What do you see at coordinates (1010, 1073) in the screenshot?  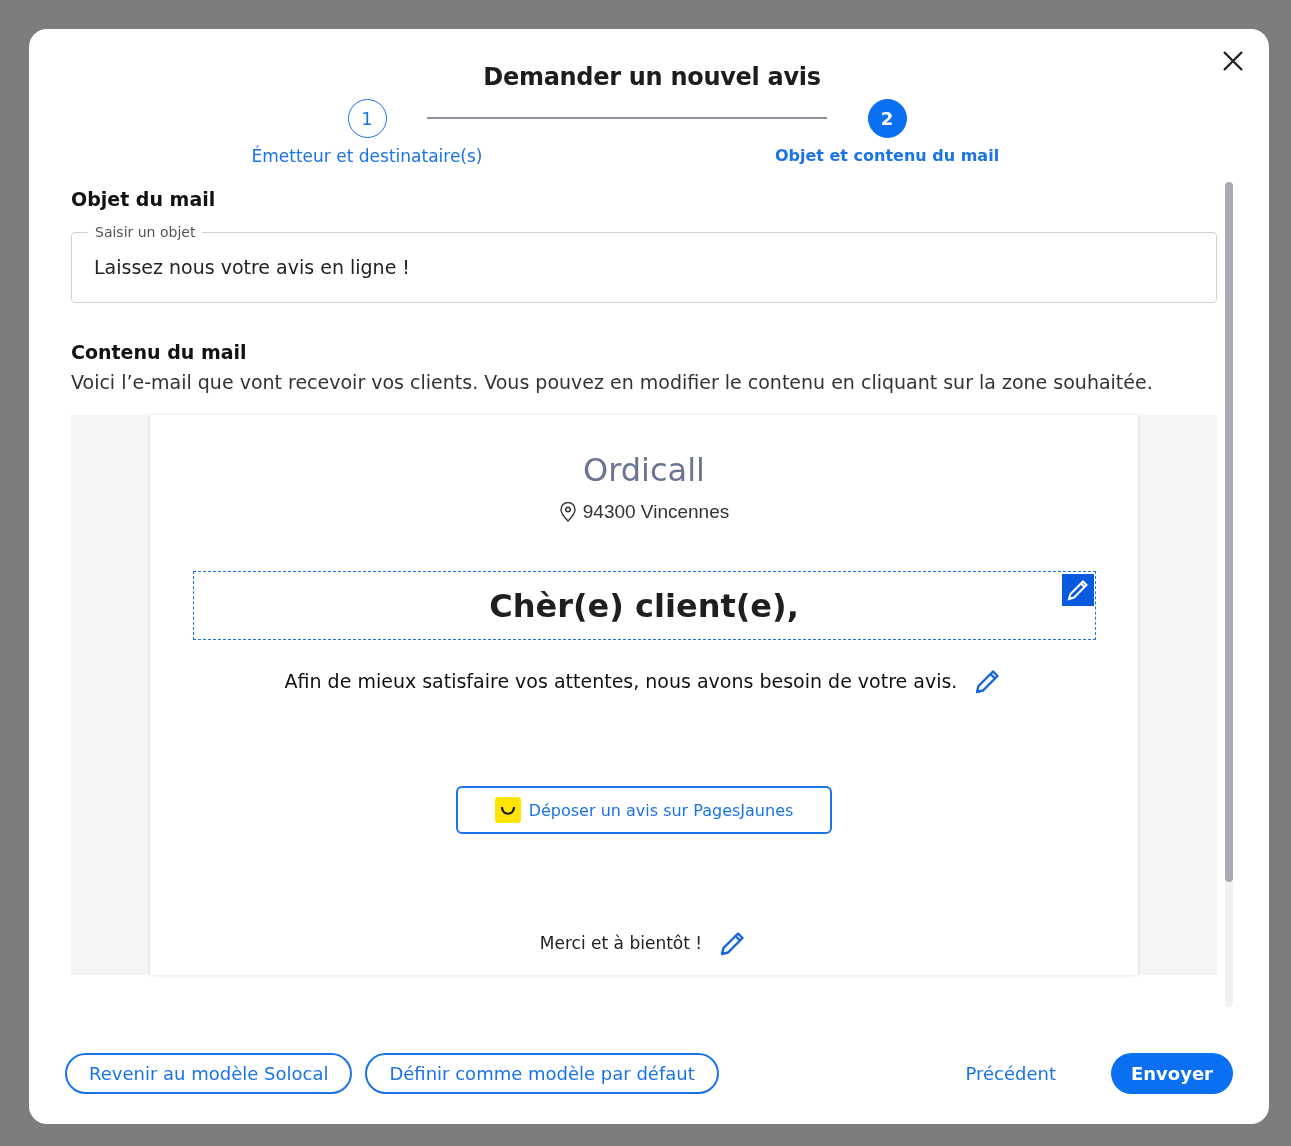 I see `previous-button: Précédent` at bounding box center [1010, 1073].